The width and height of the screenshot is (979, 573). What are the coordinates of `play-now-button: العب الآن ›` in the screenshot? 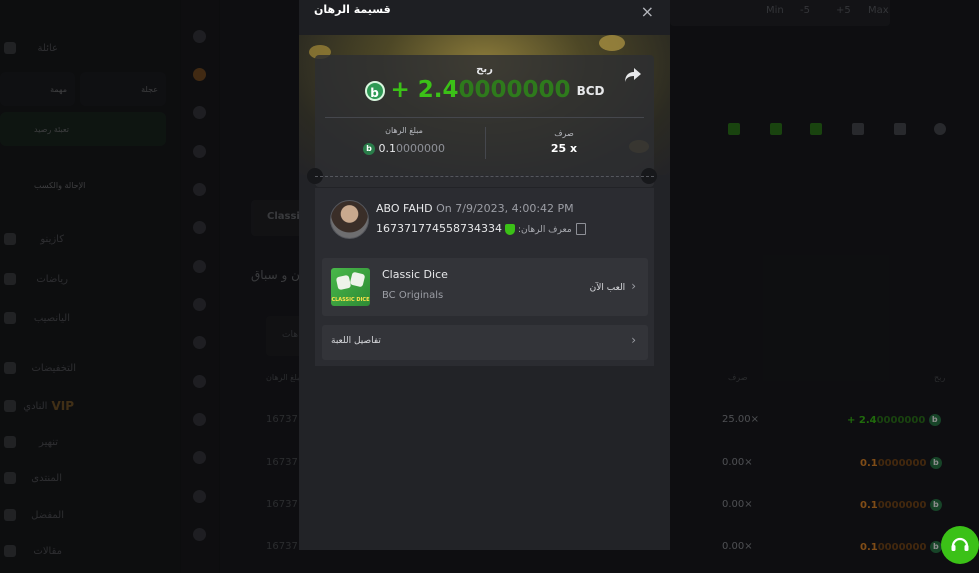 It's located at (613, 286).